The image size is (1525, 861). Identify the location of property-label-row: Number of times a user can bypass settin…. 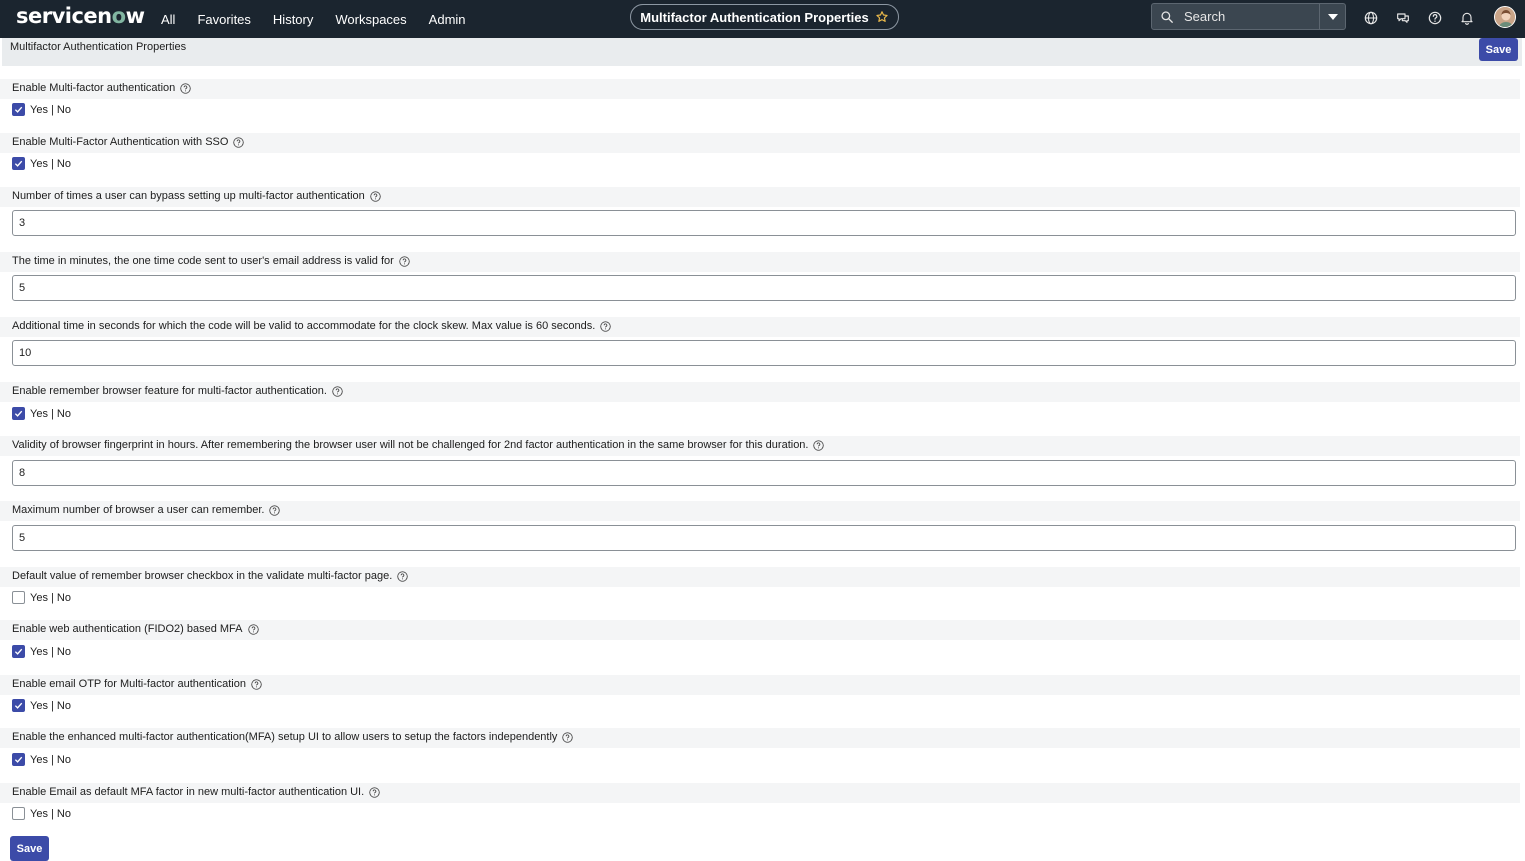
(760, 197).